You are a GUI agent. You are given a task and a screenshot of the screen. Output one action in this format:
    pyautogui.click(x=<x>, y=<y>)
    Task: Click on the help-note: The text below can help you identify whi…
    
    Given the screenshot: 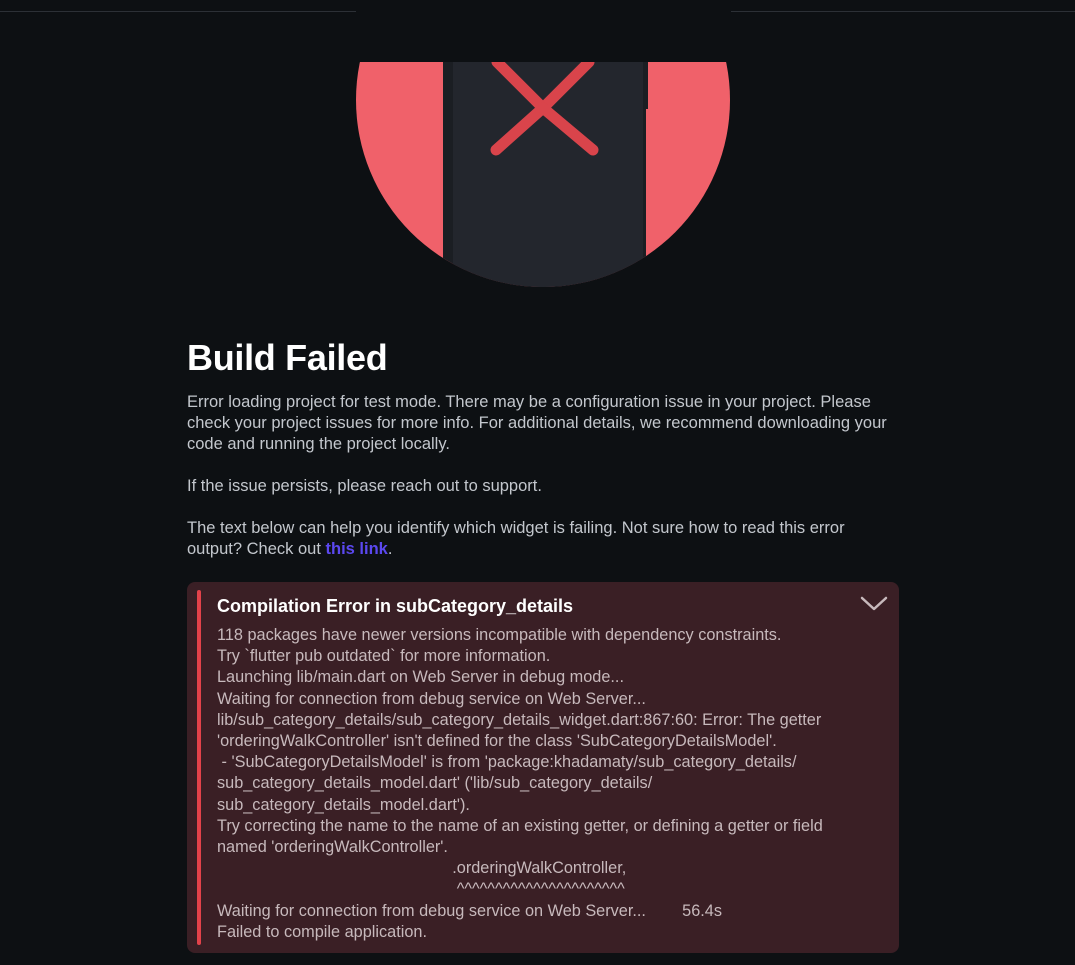 What is the action you would take?
    pyautogui.click(x=543, y=539)
    